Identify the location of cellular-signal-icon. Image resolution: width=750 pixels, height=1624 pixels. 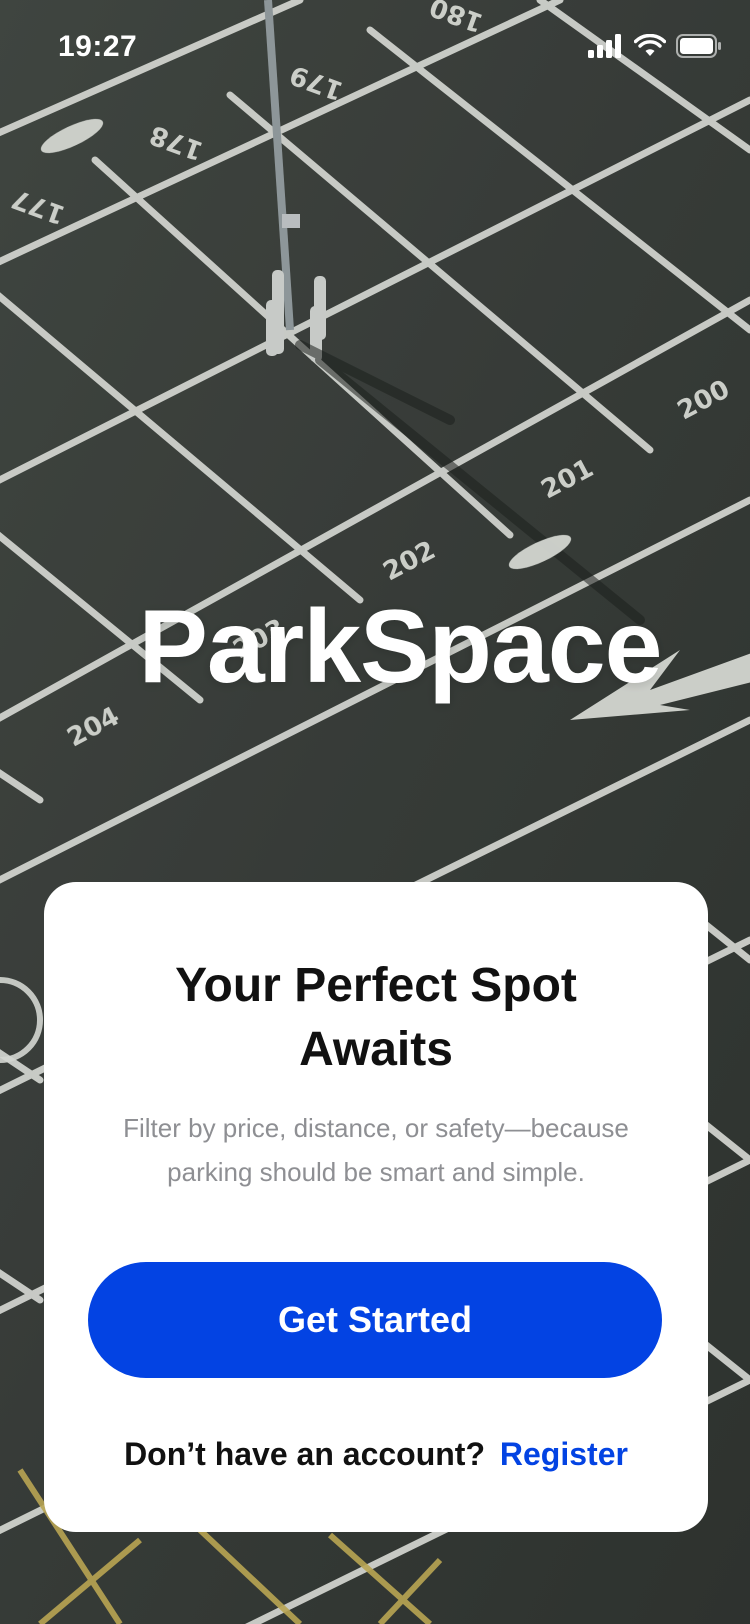
(606, 46).